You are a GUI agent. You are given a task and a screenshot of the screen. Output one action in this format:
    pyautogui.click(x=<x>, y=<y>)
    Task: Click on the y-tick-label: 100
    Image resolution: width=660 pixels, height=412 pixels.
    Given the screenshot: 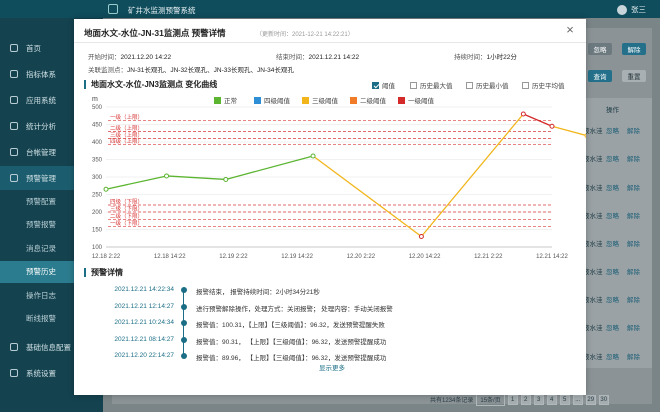 What is the action you would take?
    pyautogui.click(x=97, y=248)
    